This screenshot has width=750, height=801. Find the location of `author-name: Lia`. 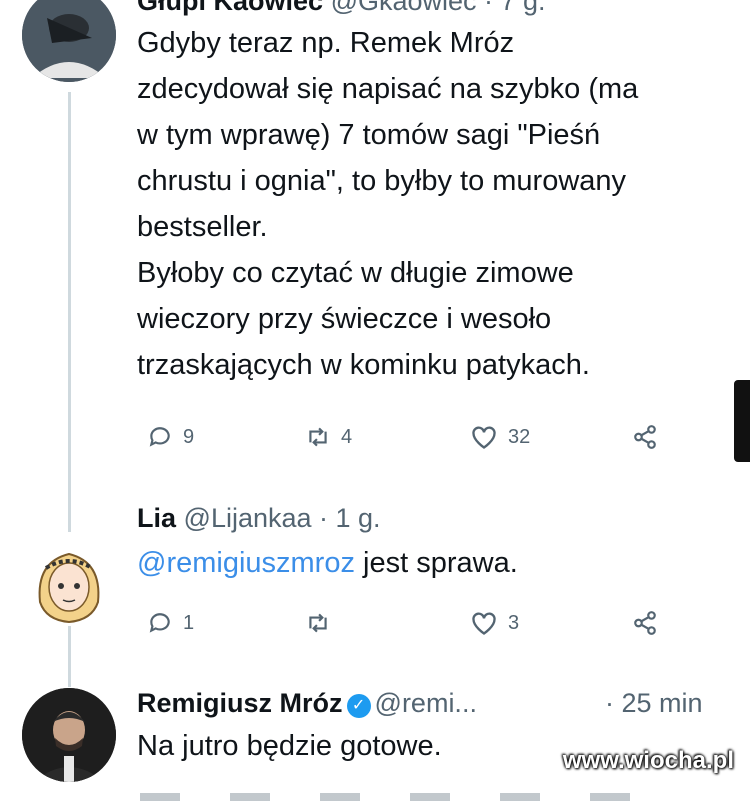

author-name: Lia is located at coordinates (156, 518).